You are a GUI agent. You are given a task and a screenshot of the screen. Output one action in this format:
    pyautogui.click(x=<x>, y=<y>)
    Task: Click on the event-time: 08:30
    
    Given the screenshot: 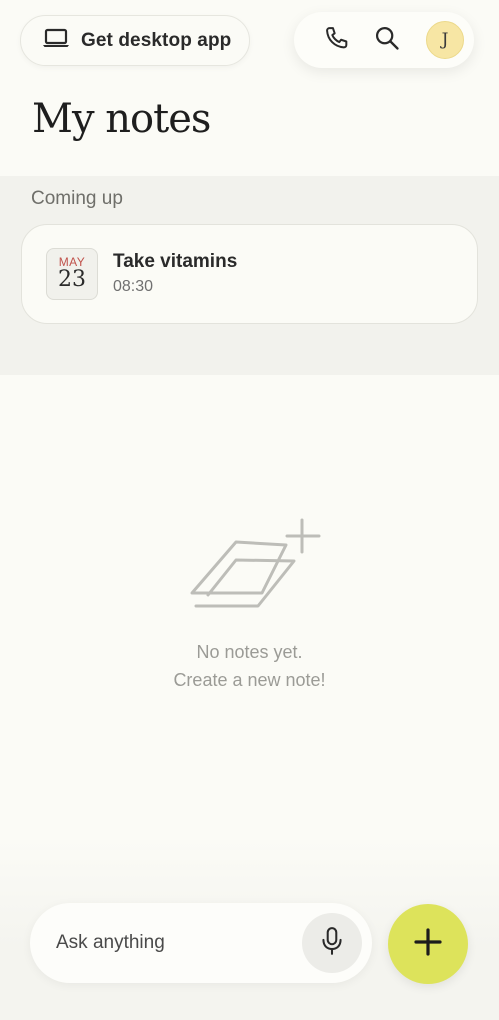 What is the action you would take?
    pyautogui.click(x=133, y=286)
    